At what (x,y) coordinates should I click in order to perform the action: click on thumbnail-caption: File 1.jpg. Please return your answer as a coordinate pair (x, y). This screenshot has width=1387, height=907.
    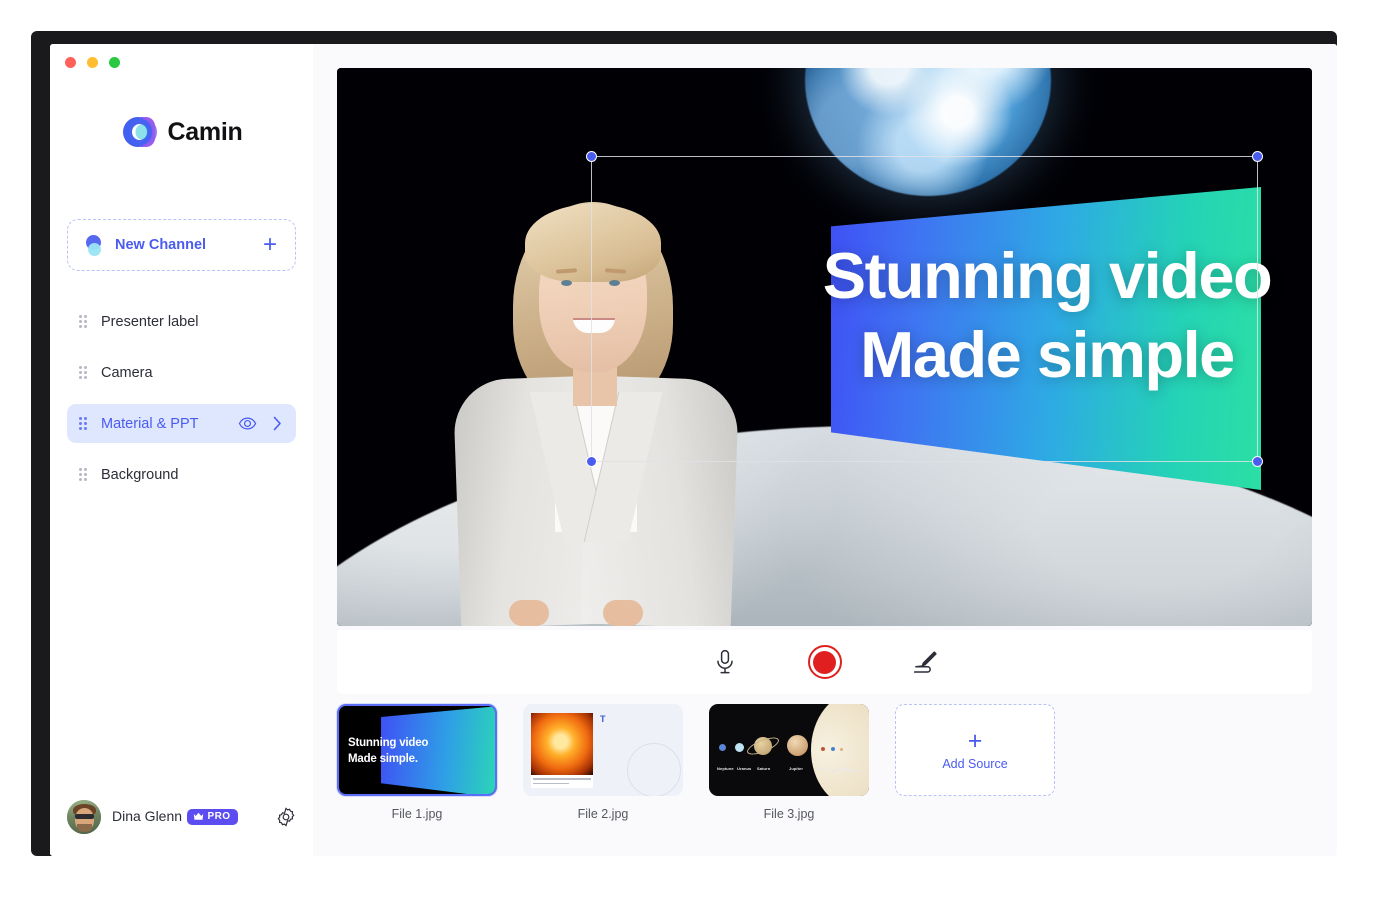
    Looking at the image, I should click on (417, 814).